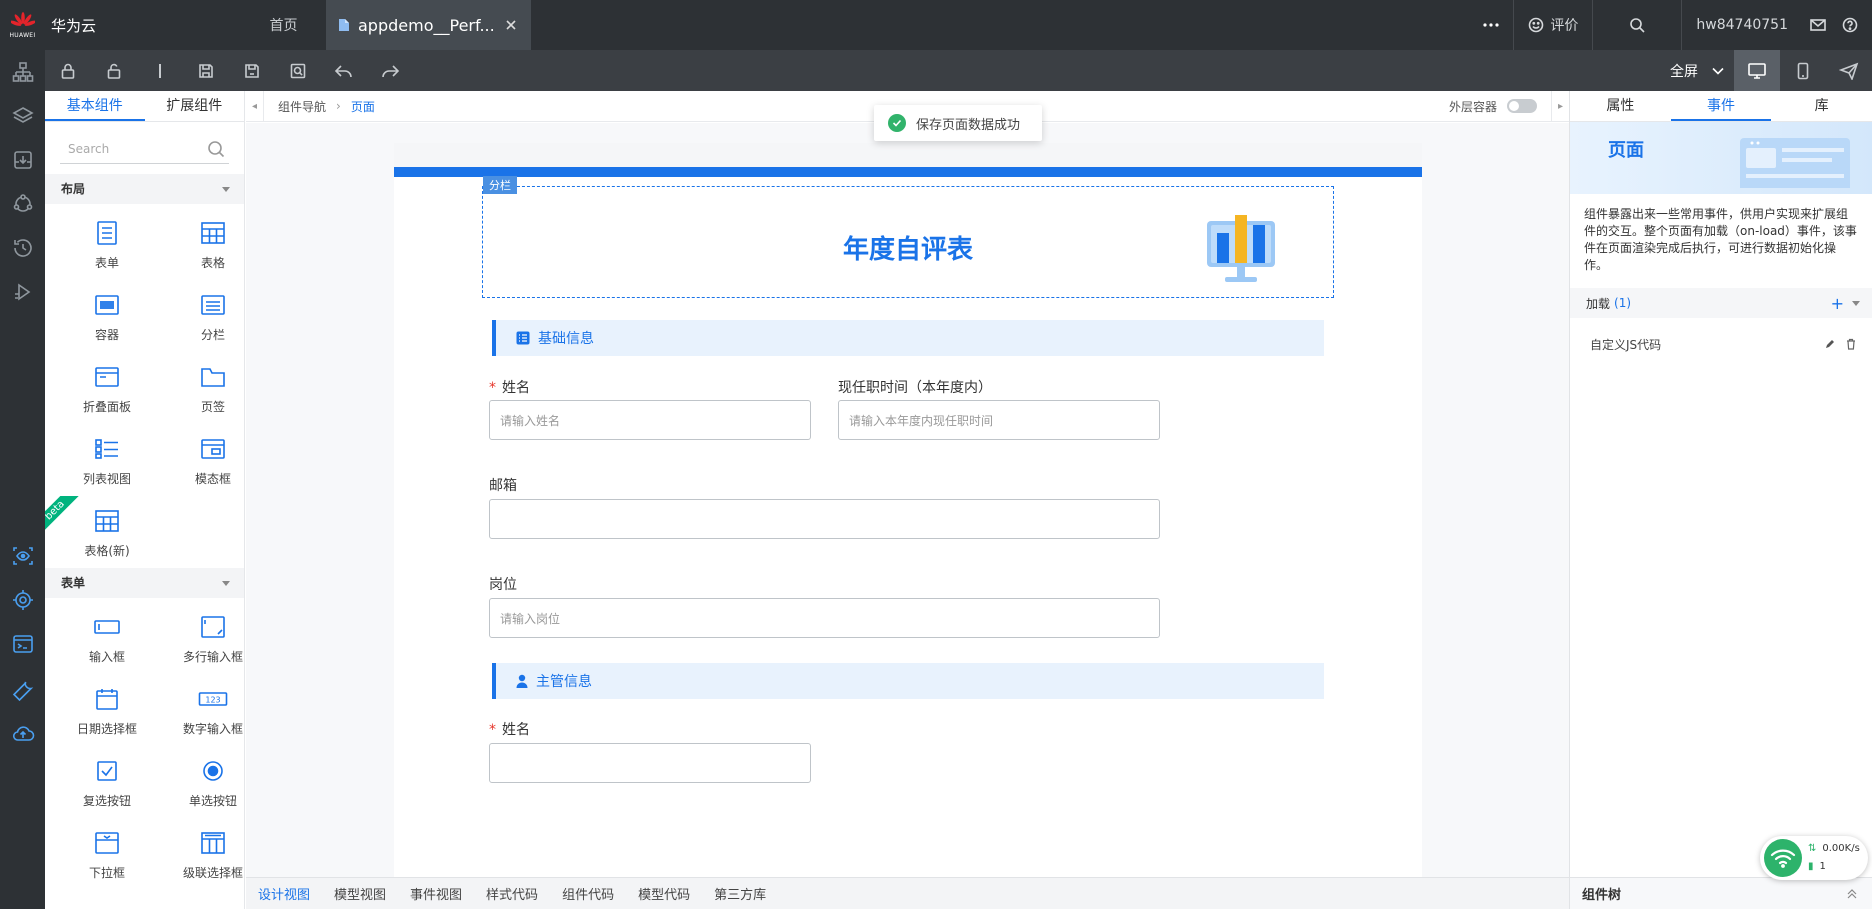  What do you see at coordinates (824, 618) in the screenshot?
I see `position-input: 请输入岗位` at bounding box center [824, 618].